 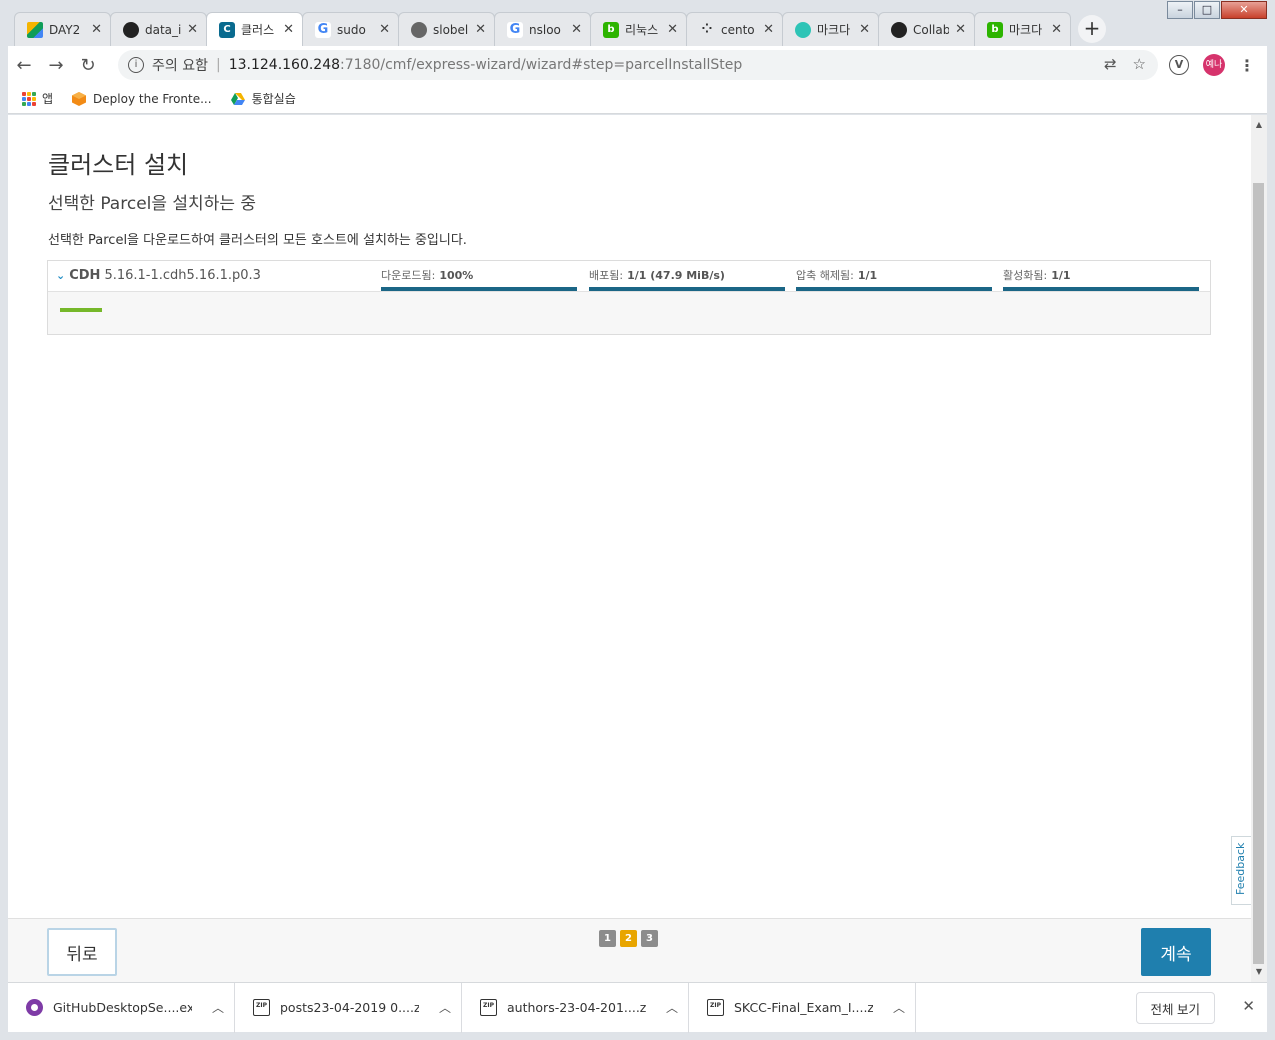 I want to click on tab-title: sudo, so click(x=351, y=29).